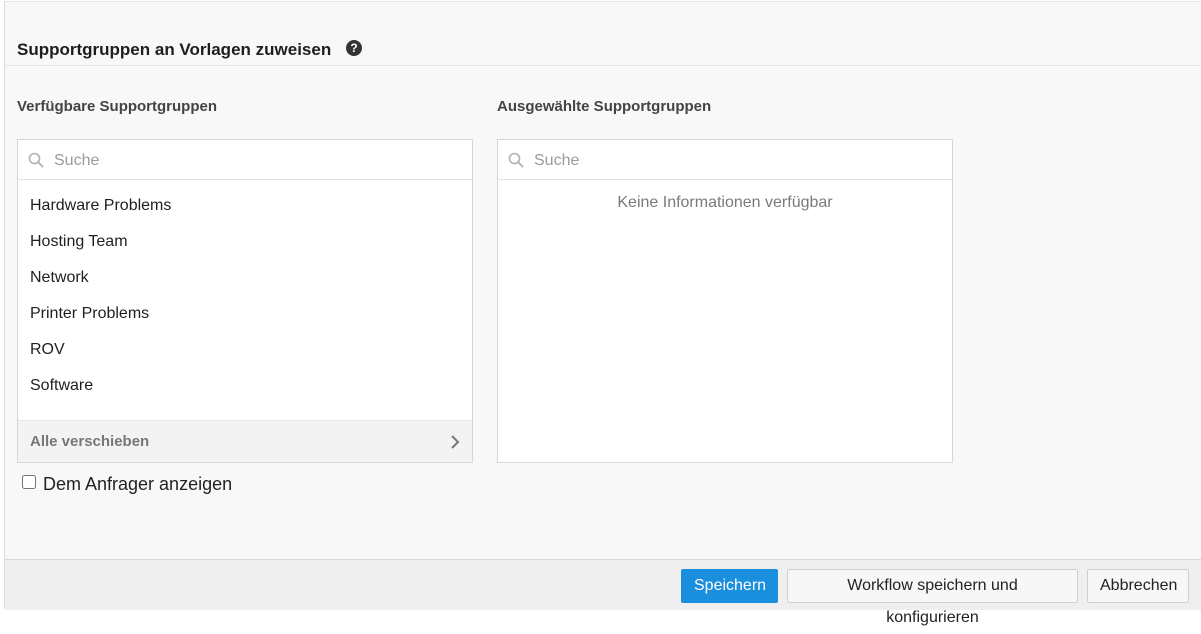 This screenshot has width=1201, height=634. I want to click on selected-search-row, so click(725, 160).